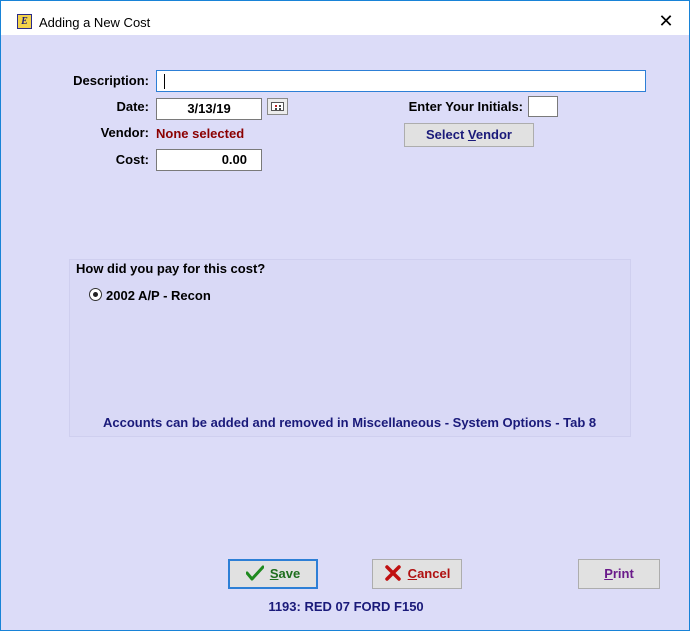  What do you see at coordinates (345, 18) in the screenshot?
I see `title-bar: E Adding a New Cost ✕` at bounding box center [345, 18].